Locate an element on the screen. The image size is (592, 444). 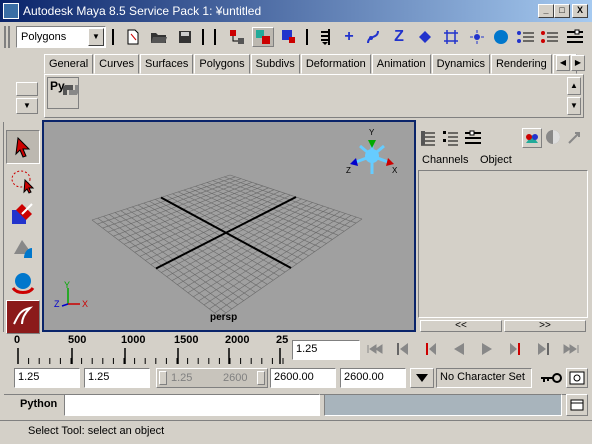
select-tool-icon is located at coordinates (23, 147).